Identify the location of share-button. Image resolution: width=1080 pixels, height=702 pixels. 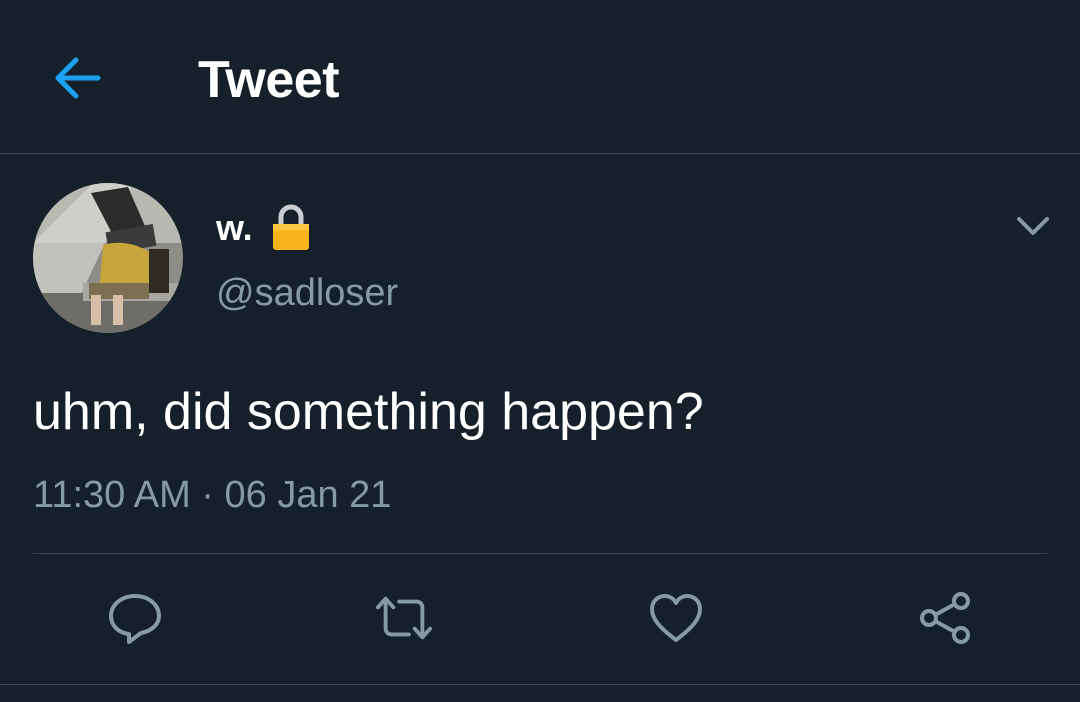
(945, 618).